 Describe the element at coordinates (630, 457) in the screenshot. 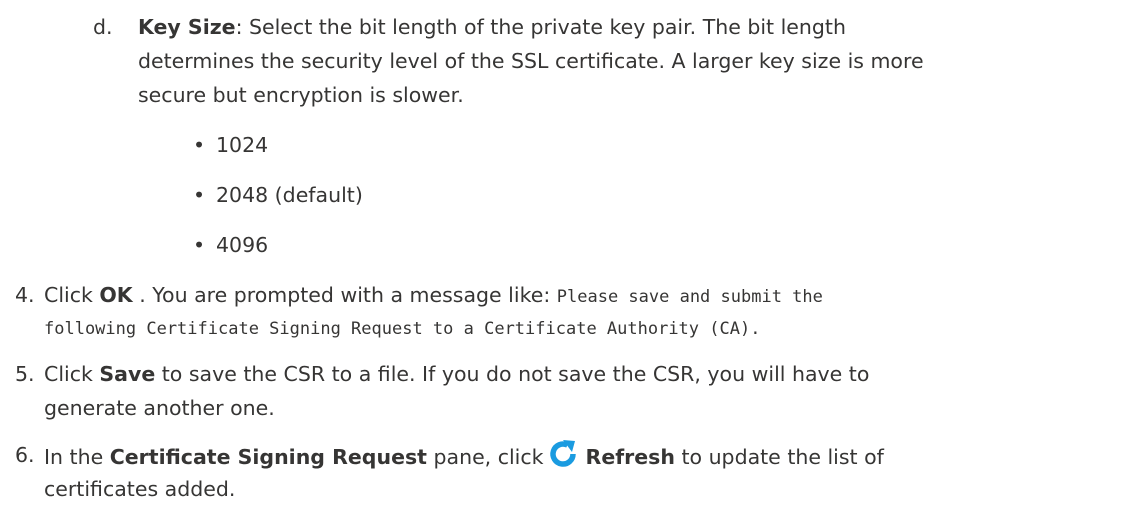

I see `refresh-term: Refresh` at that location.